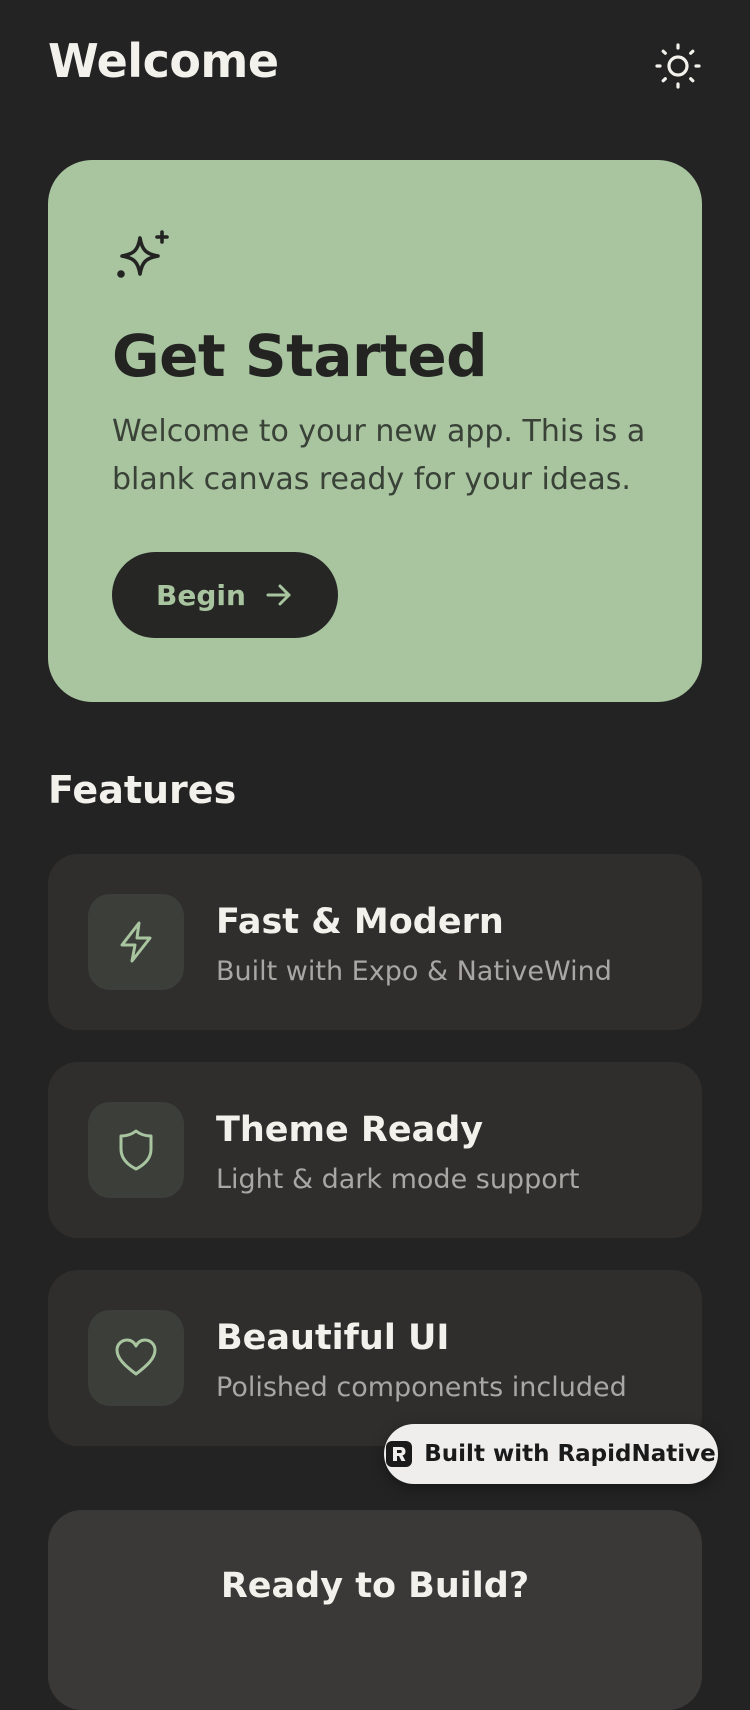  I want to click on heart-icon, so click(136, 1357).